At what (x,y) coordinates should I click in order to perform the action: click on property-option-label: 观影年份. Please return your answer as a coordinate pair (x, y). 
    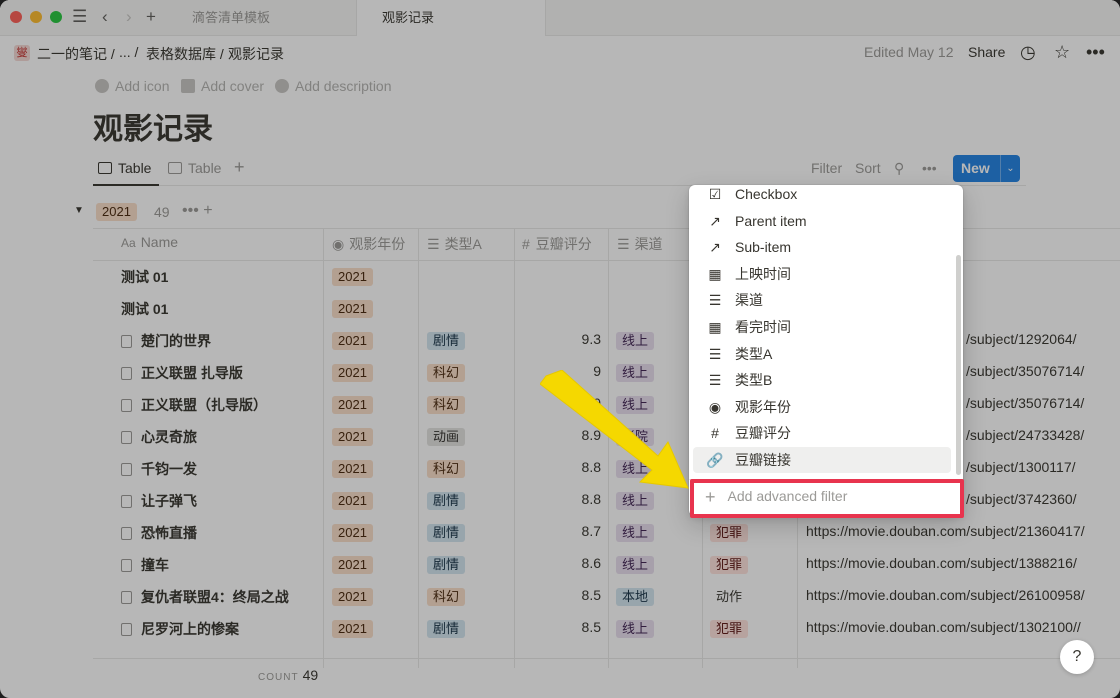
    Looking at the image, I should click on (763, 406).